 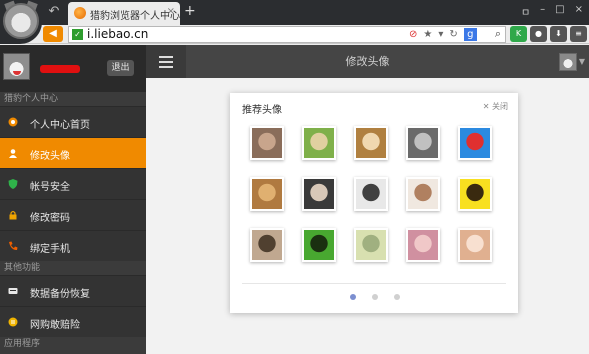 I want to click on topbar-avatar, so click(x=568, y=62).